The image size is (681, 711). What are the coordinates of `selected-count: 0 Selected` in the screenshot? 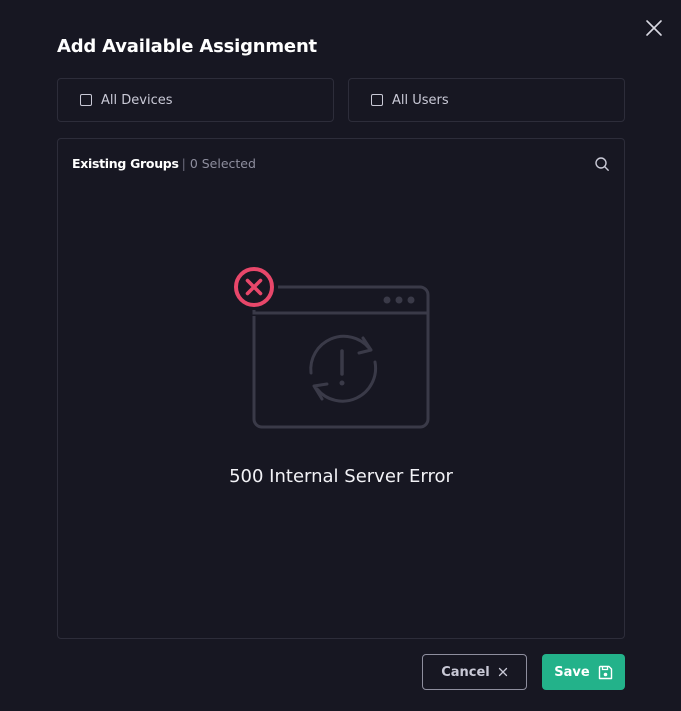 It's located at (222, 163).